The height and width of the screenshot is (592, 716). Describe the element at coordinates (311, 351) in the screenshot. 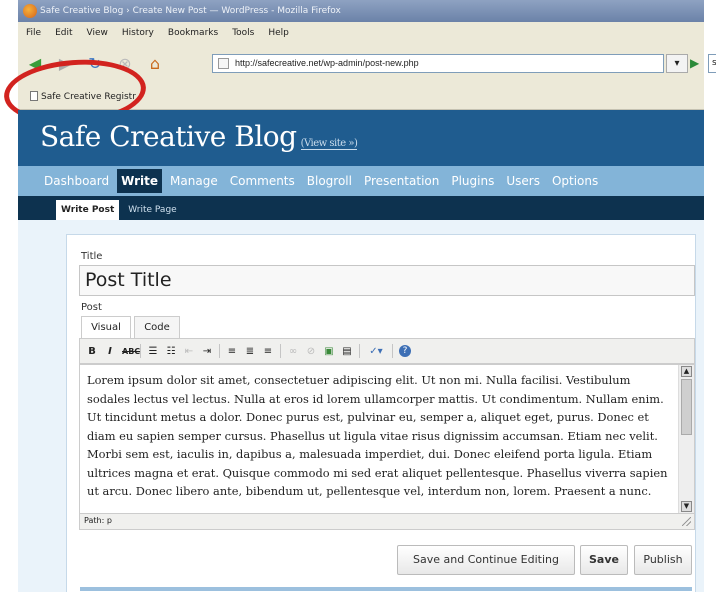

I see `unlink-icon: ⊘` at that location.